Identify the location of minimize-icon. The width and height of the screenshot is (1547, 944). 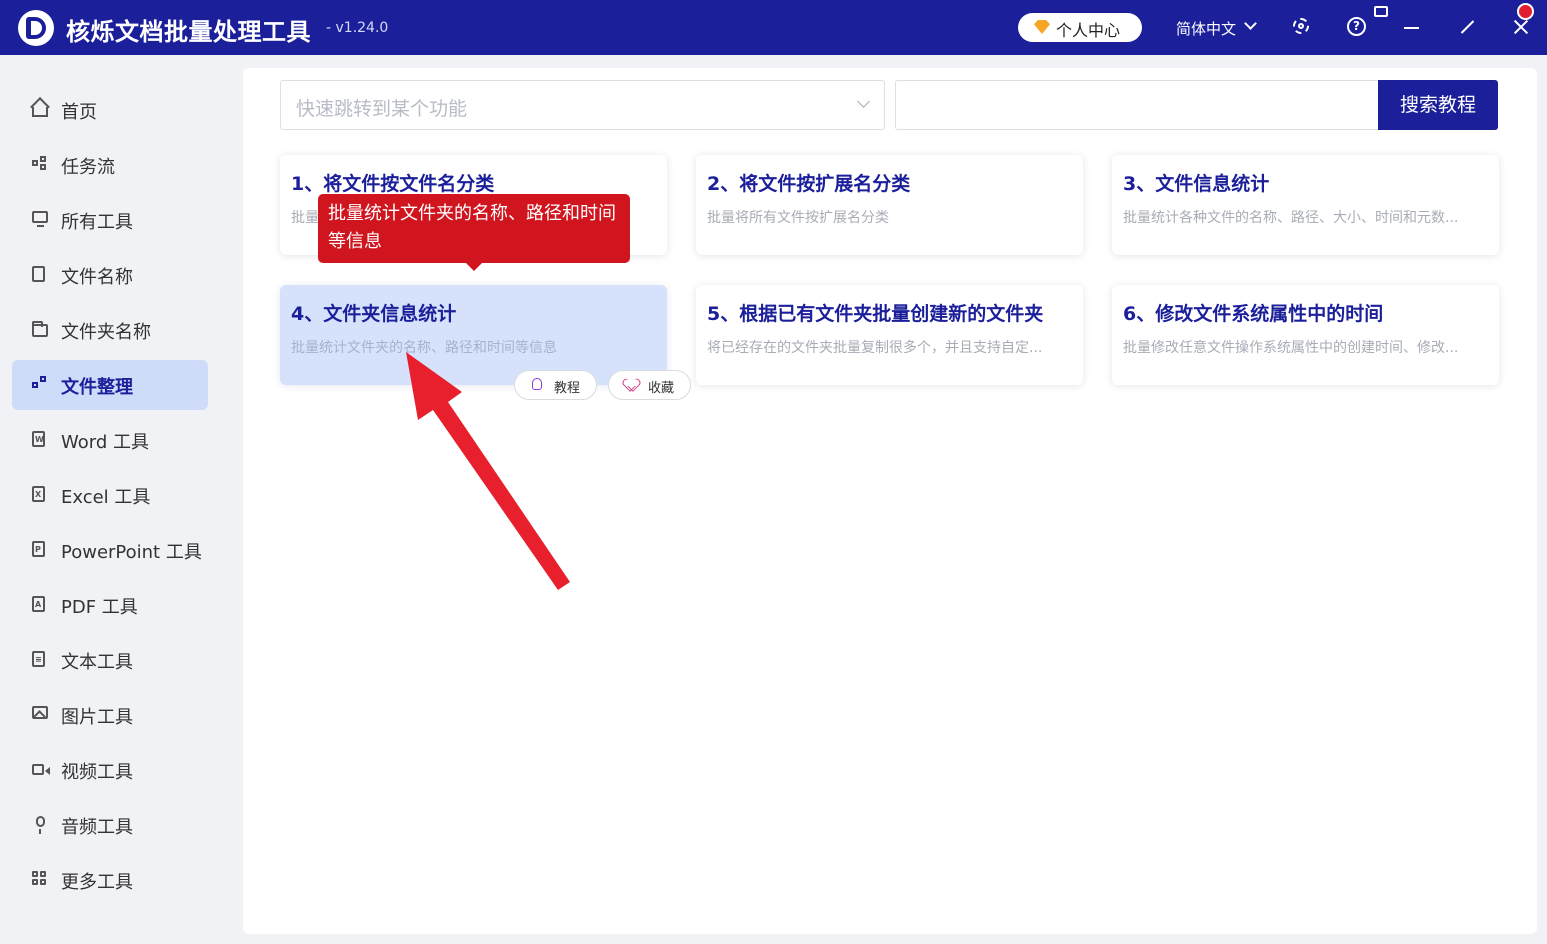
(1412, 27).